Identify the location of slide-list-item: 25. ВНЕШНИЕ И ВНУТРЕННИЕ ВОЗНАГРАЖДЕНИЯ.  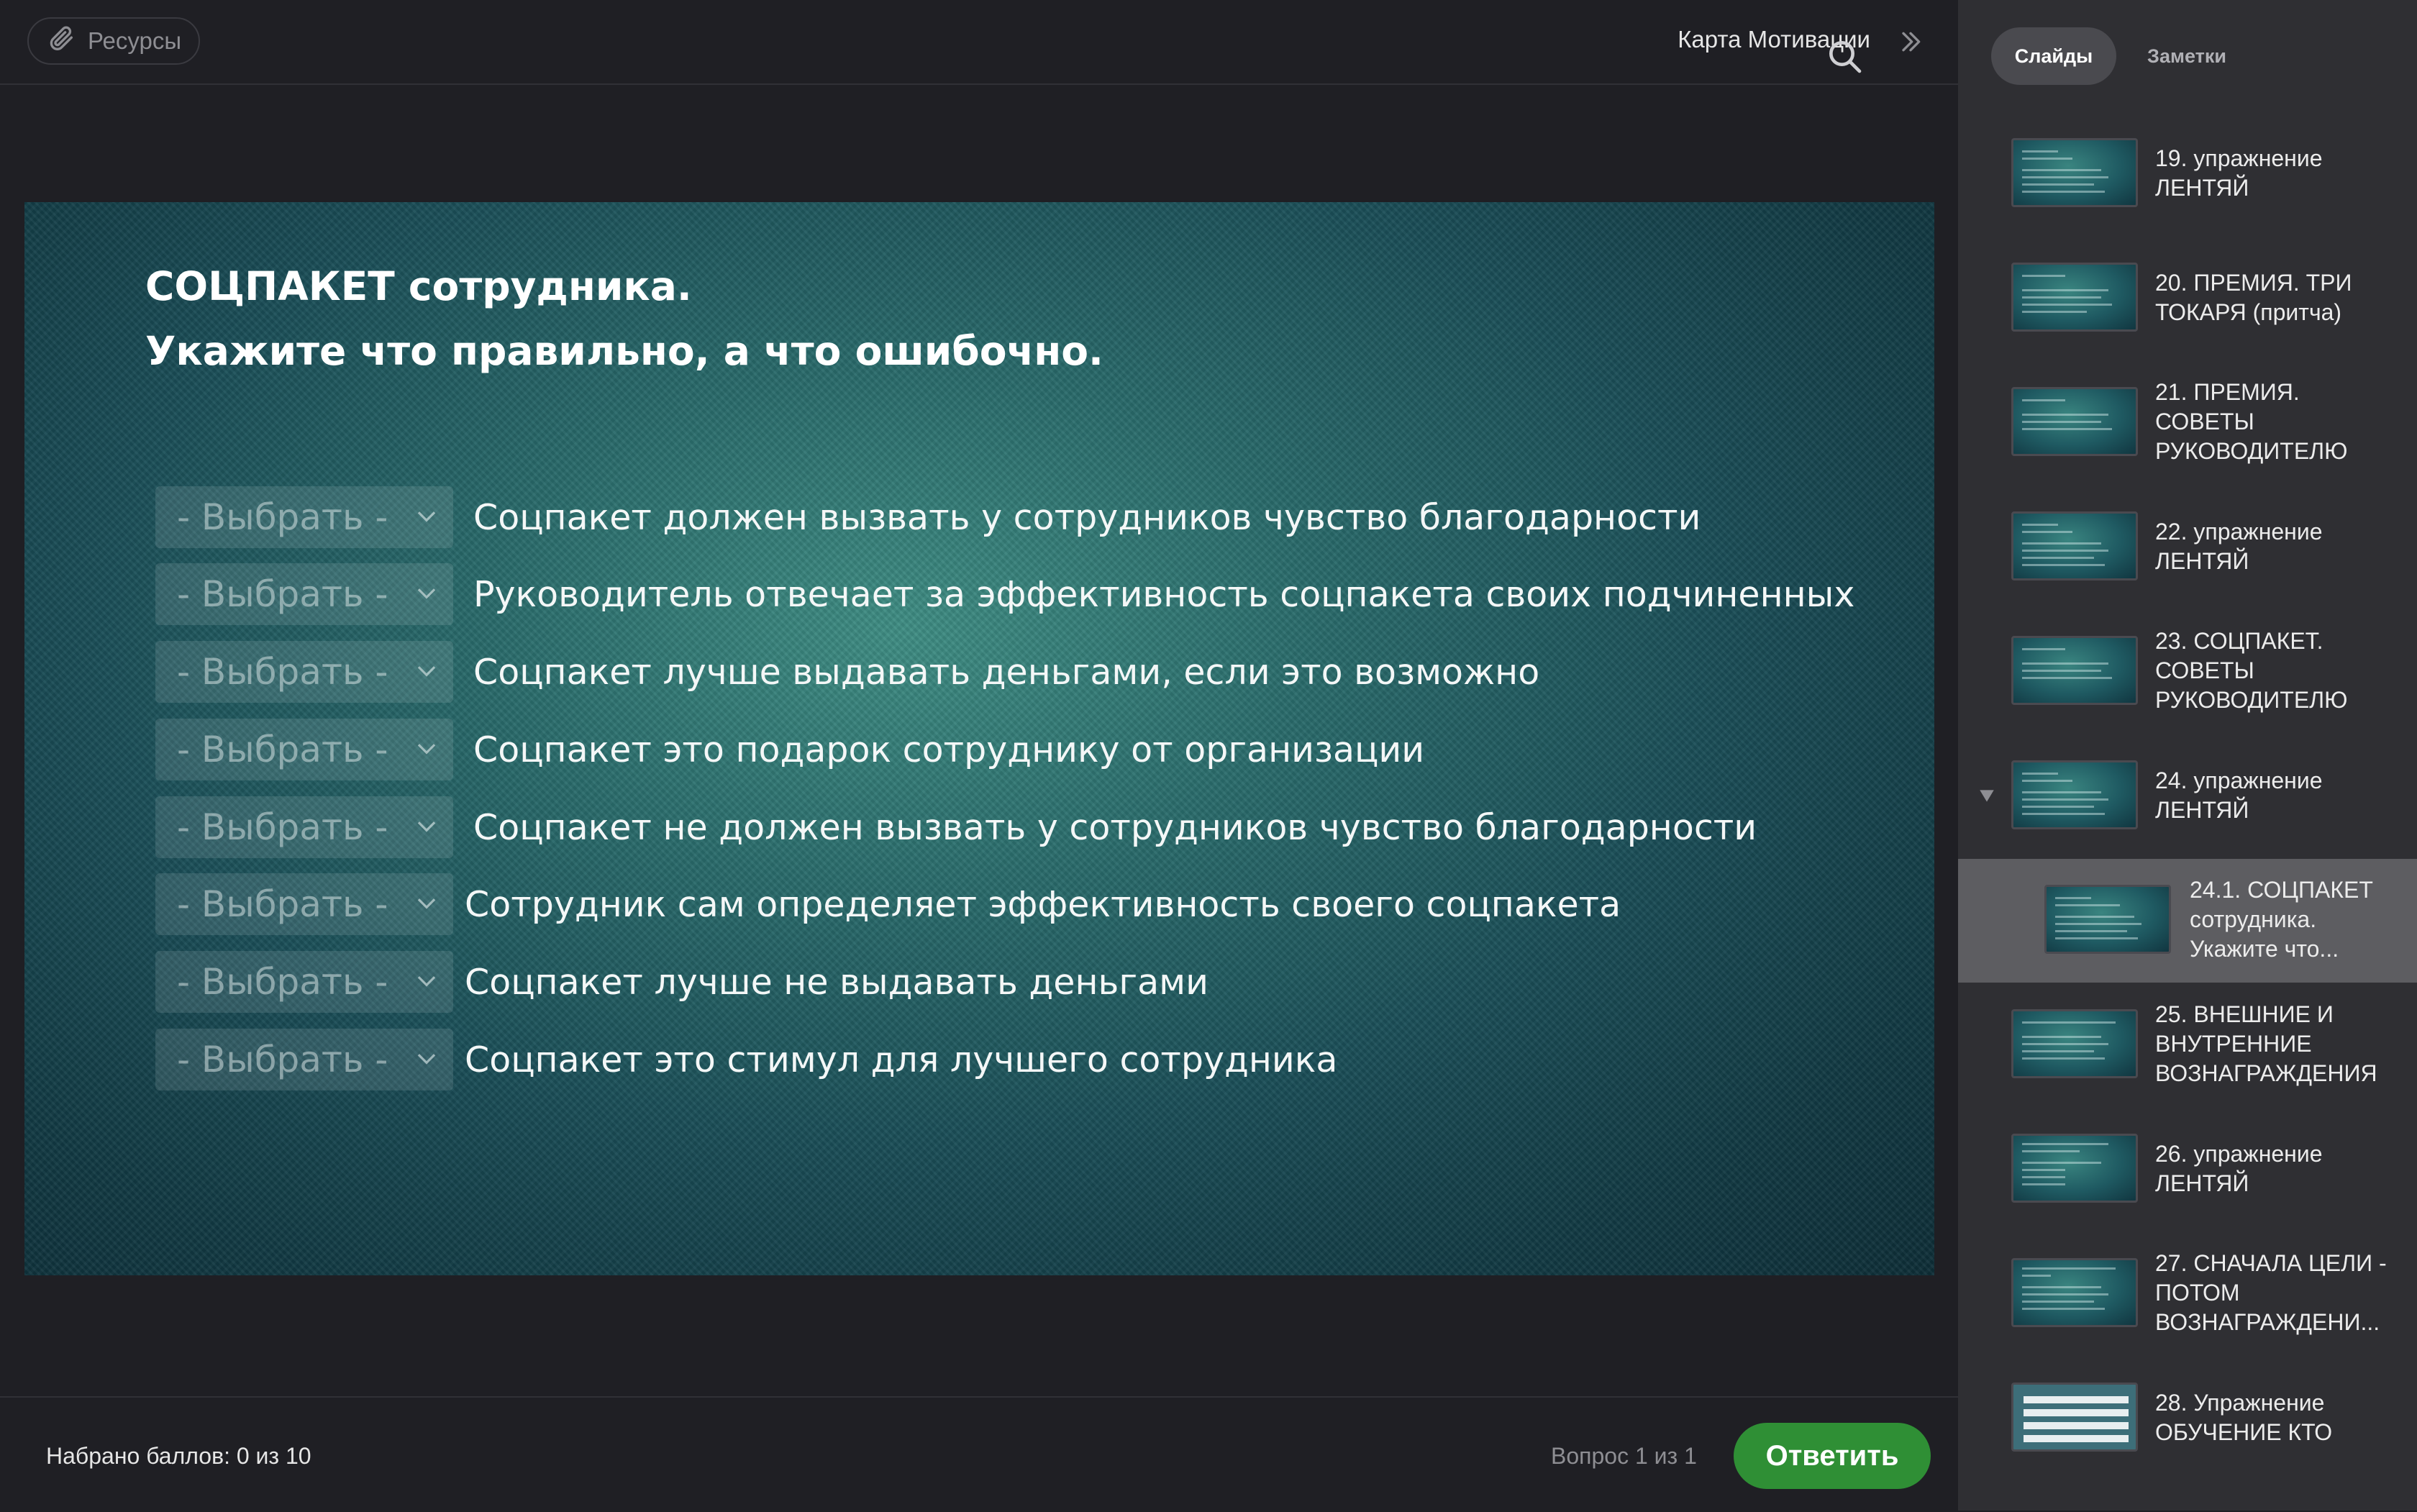
(2187, 1045).